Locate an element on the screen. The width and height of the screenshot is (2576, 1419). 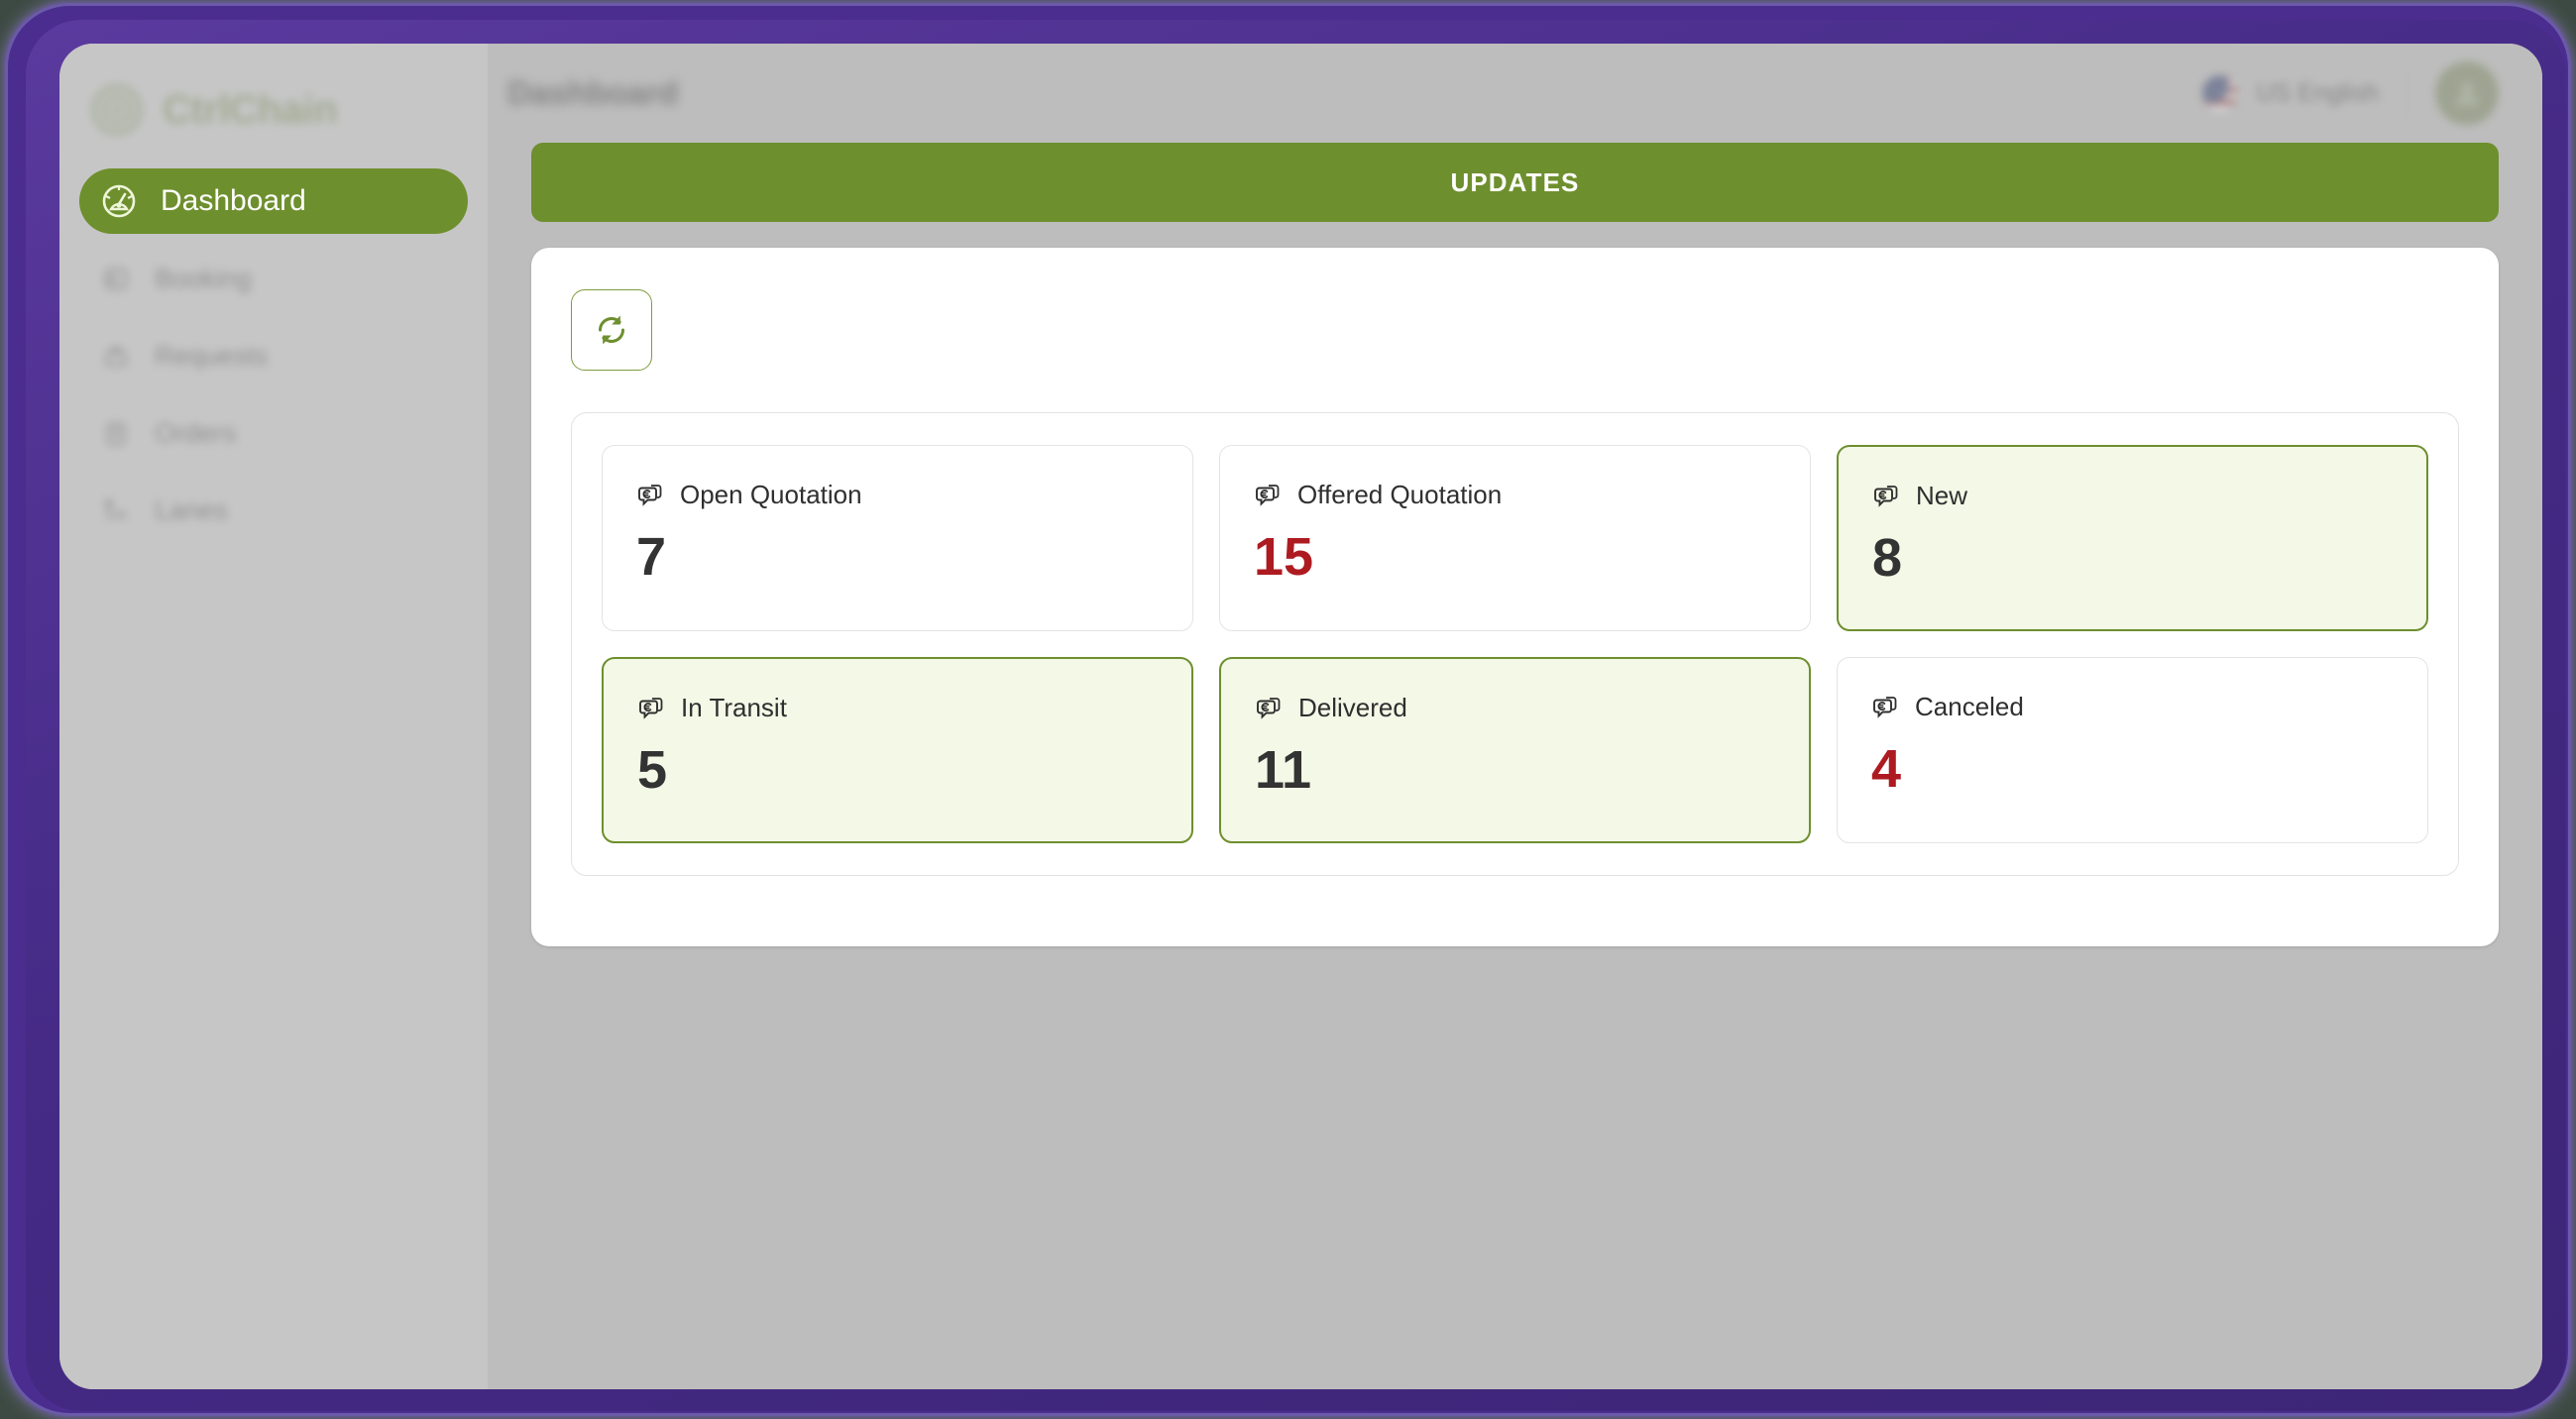
stat-head: In Transit is located at coordinates (897, 708).